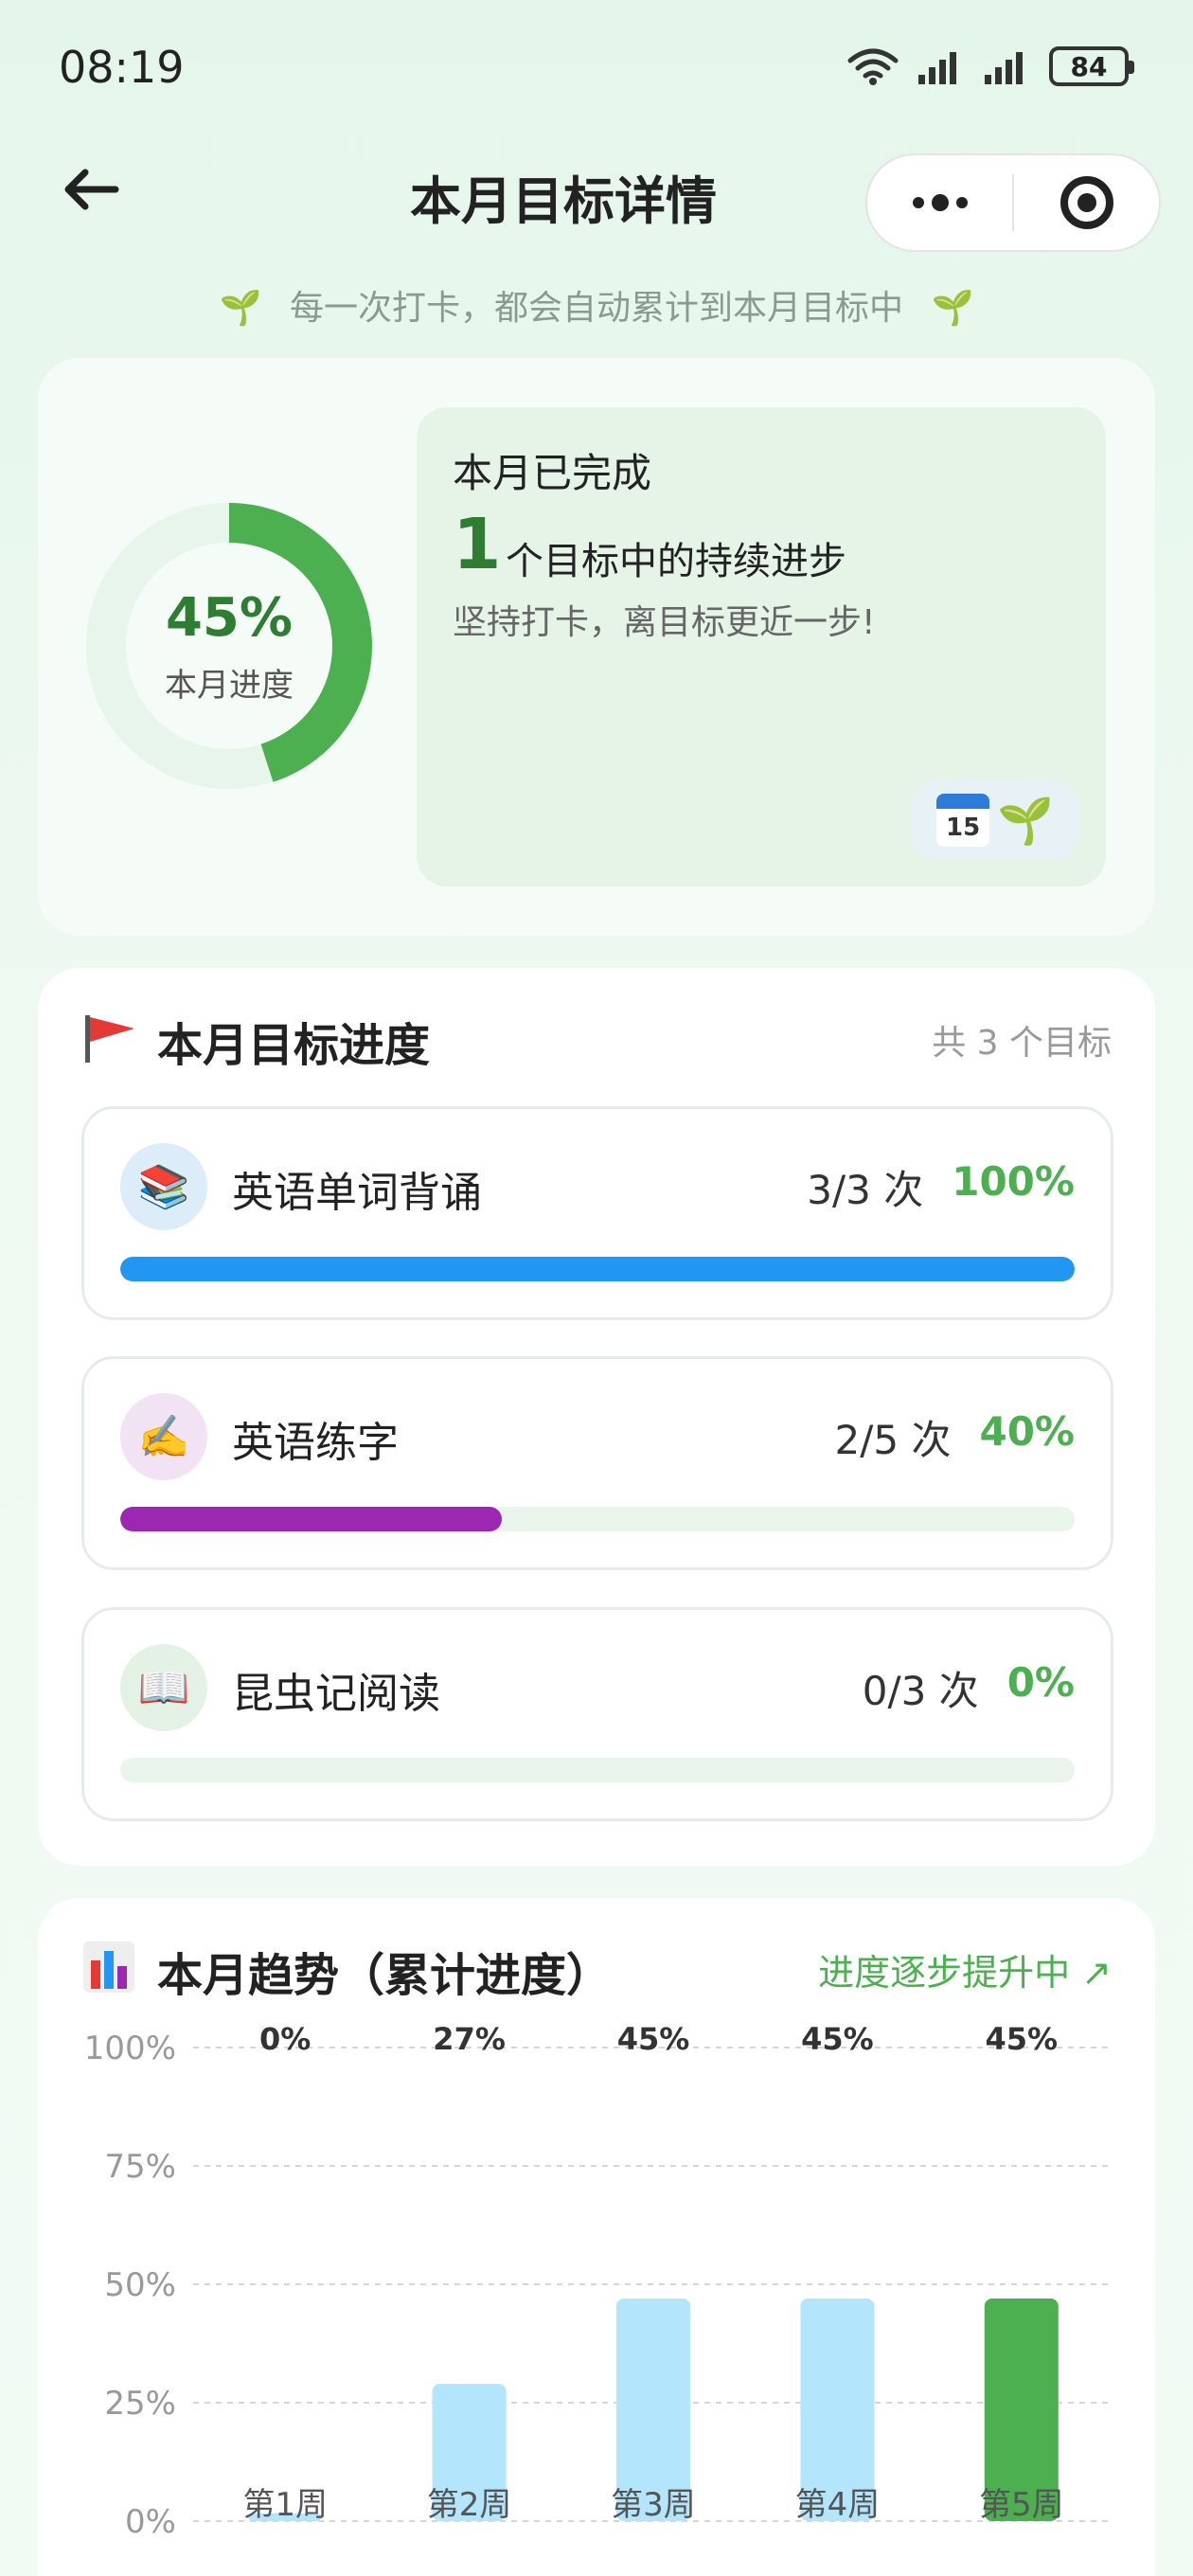 This screenshot has height=2576, width=1193. Describe the element at coordinates (664, 622) in the screenshot. I see `completion-subtitle: 坚持打卡，离目标更近一步!` at that location.